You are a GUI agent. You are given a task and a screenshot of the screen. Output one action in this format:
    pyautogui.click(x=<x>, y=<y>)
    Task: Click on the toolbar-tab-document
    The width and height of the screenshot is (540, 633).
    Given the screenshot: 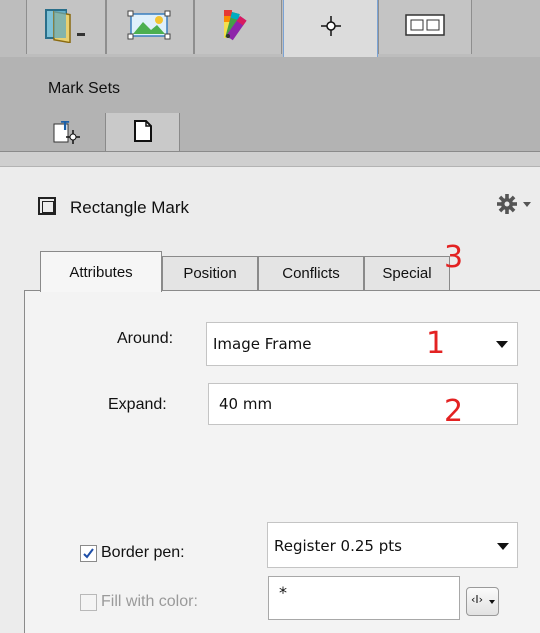 What is the action you would take?
    pyautogui.click(x=66, y=27)
    